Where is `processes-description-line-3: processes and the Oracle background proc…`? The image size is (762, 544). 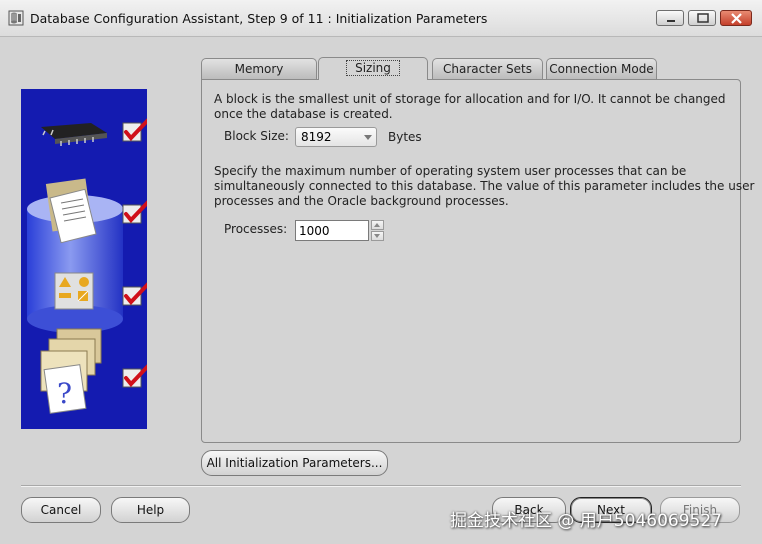
processes-description-line-3: processes and the Oracle background proc… is located at coordinates (361, 201).